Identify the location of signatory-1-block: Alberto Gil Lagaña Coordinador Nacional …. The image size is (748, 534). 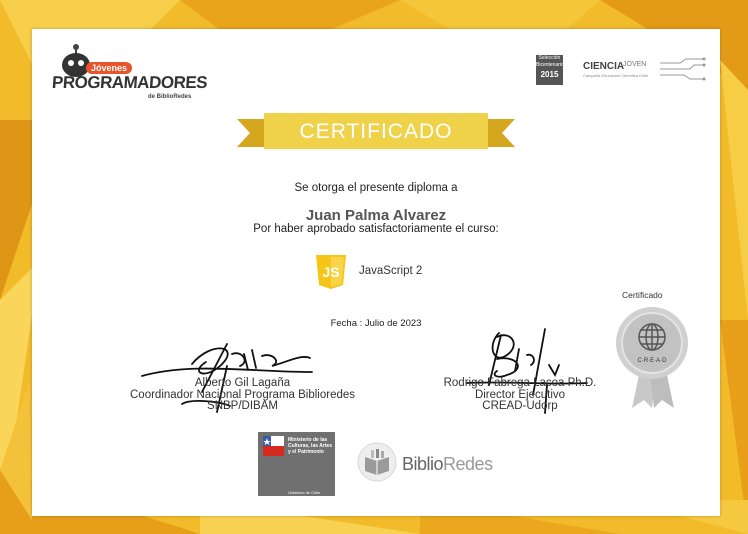
(242, 395).